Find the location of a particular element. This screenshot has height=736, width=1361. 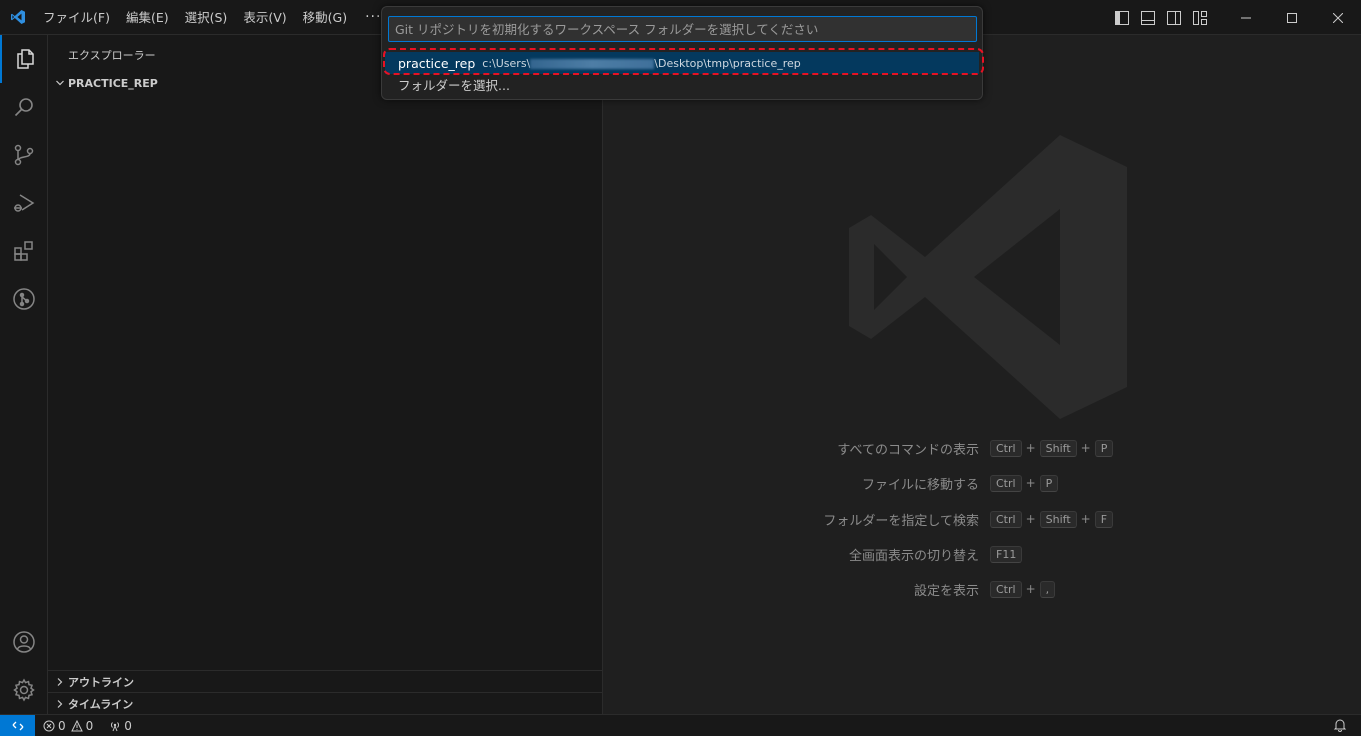

section-outline-label: アウトライン is located at coordinates (101, 682).